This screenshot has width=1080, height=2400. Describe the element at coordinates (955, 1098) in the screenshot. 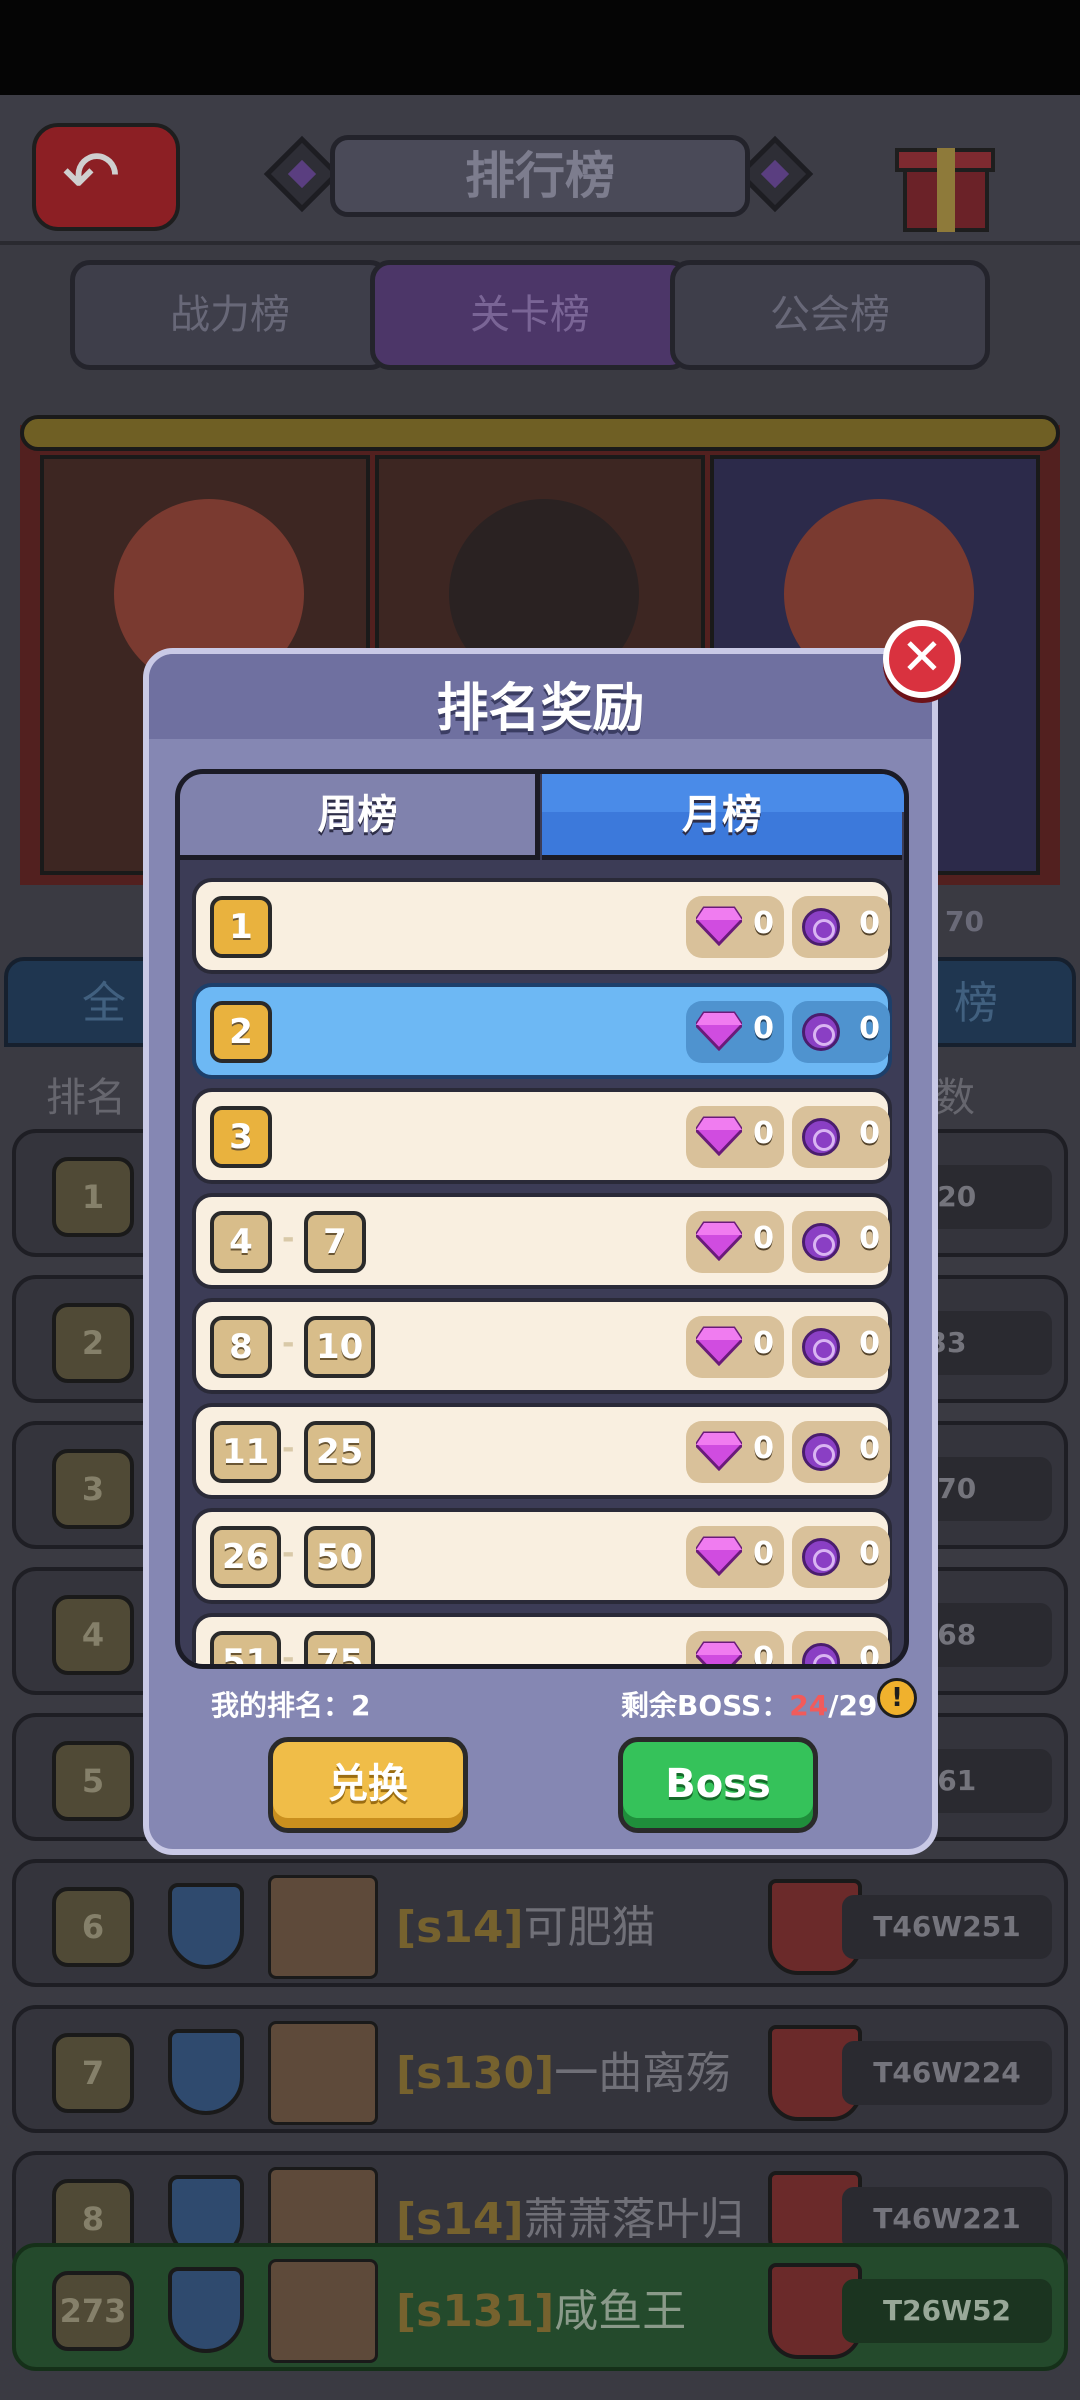

I see `column-value: 数` at that location.